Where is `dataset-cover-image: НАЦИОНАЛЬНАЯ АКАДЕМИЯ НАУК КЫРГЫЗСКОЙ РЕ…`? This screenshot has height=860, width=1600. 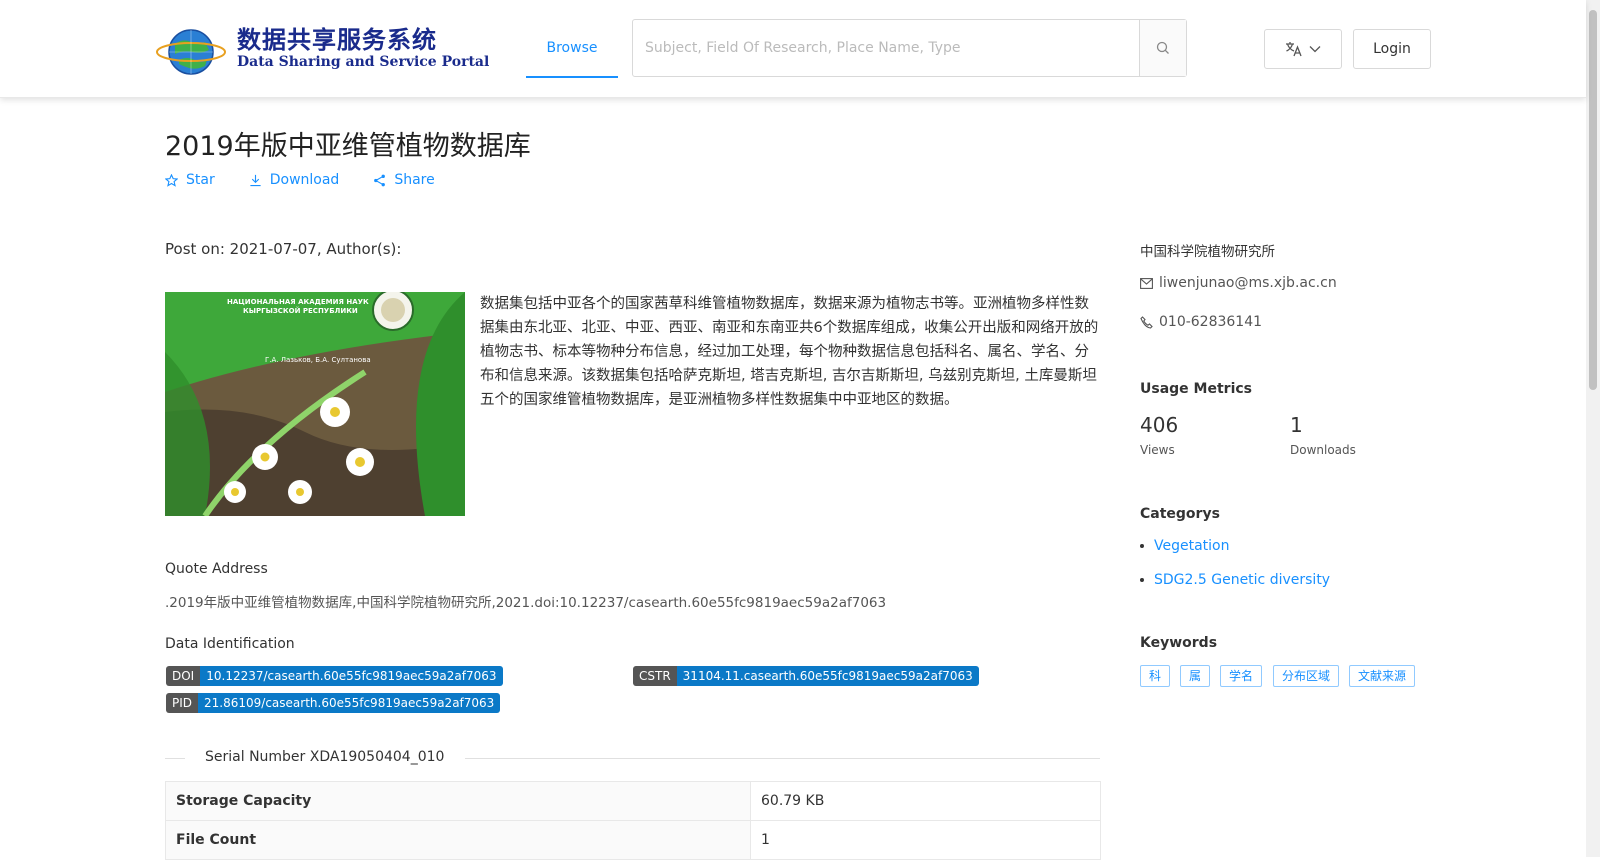
dataset-cover-image: НАЦИОНАЛЬНАЯ АКАДЕМИЯ НАУК КЫРГЫЗСКОЙ РЕ… is located at coordinates (315, 404).